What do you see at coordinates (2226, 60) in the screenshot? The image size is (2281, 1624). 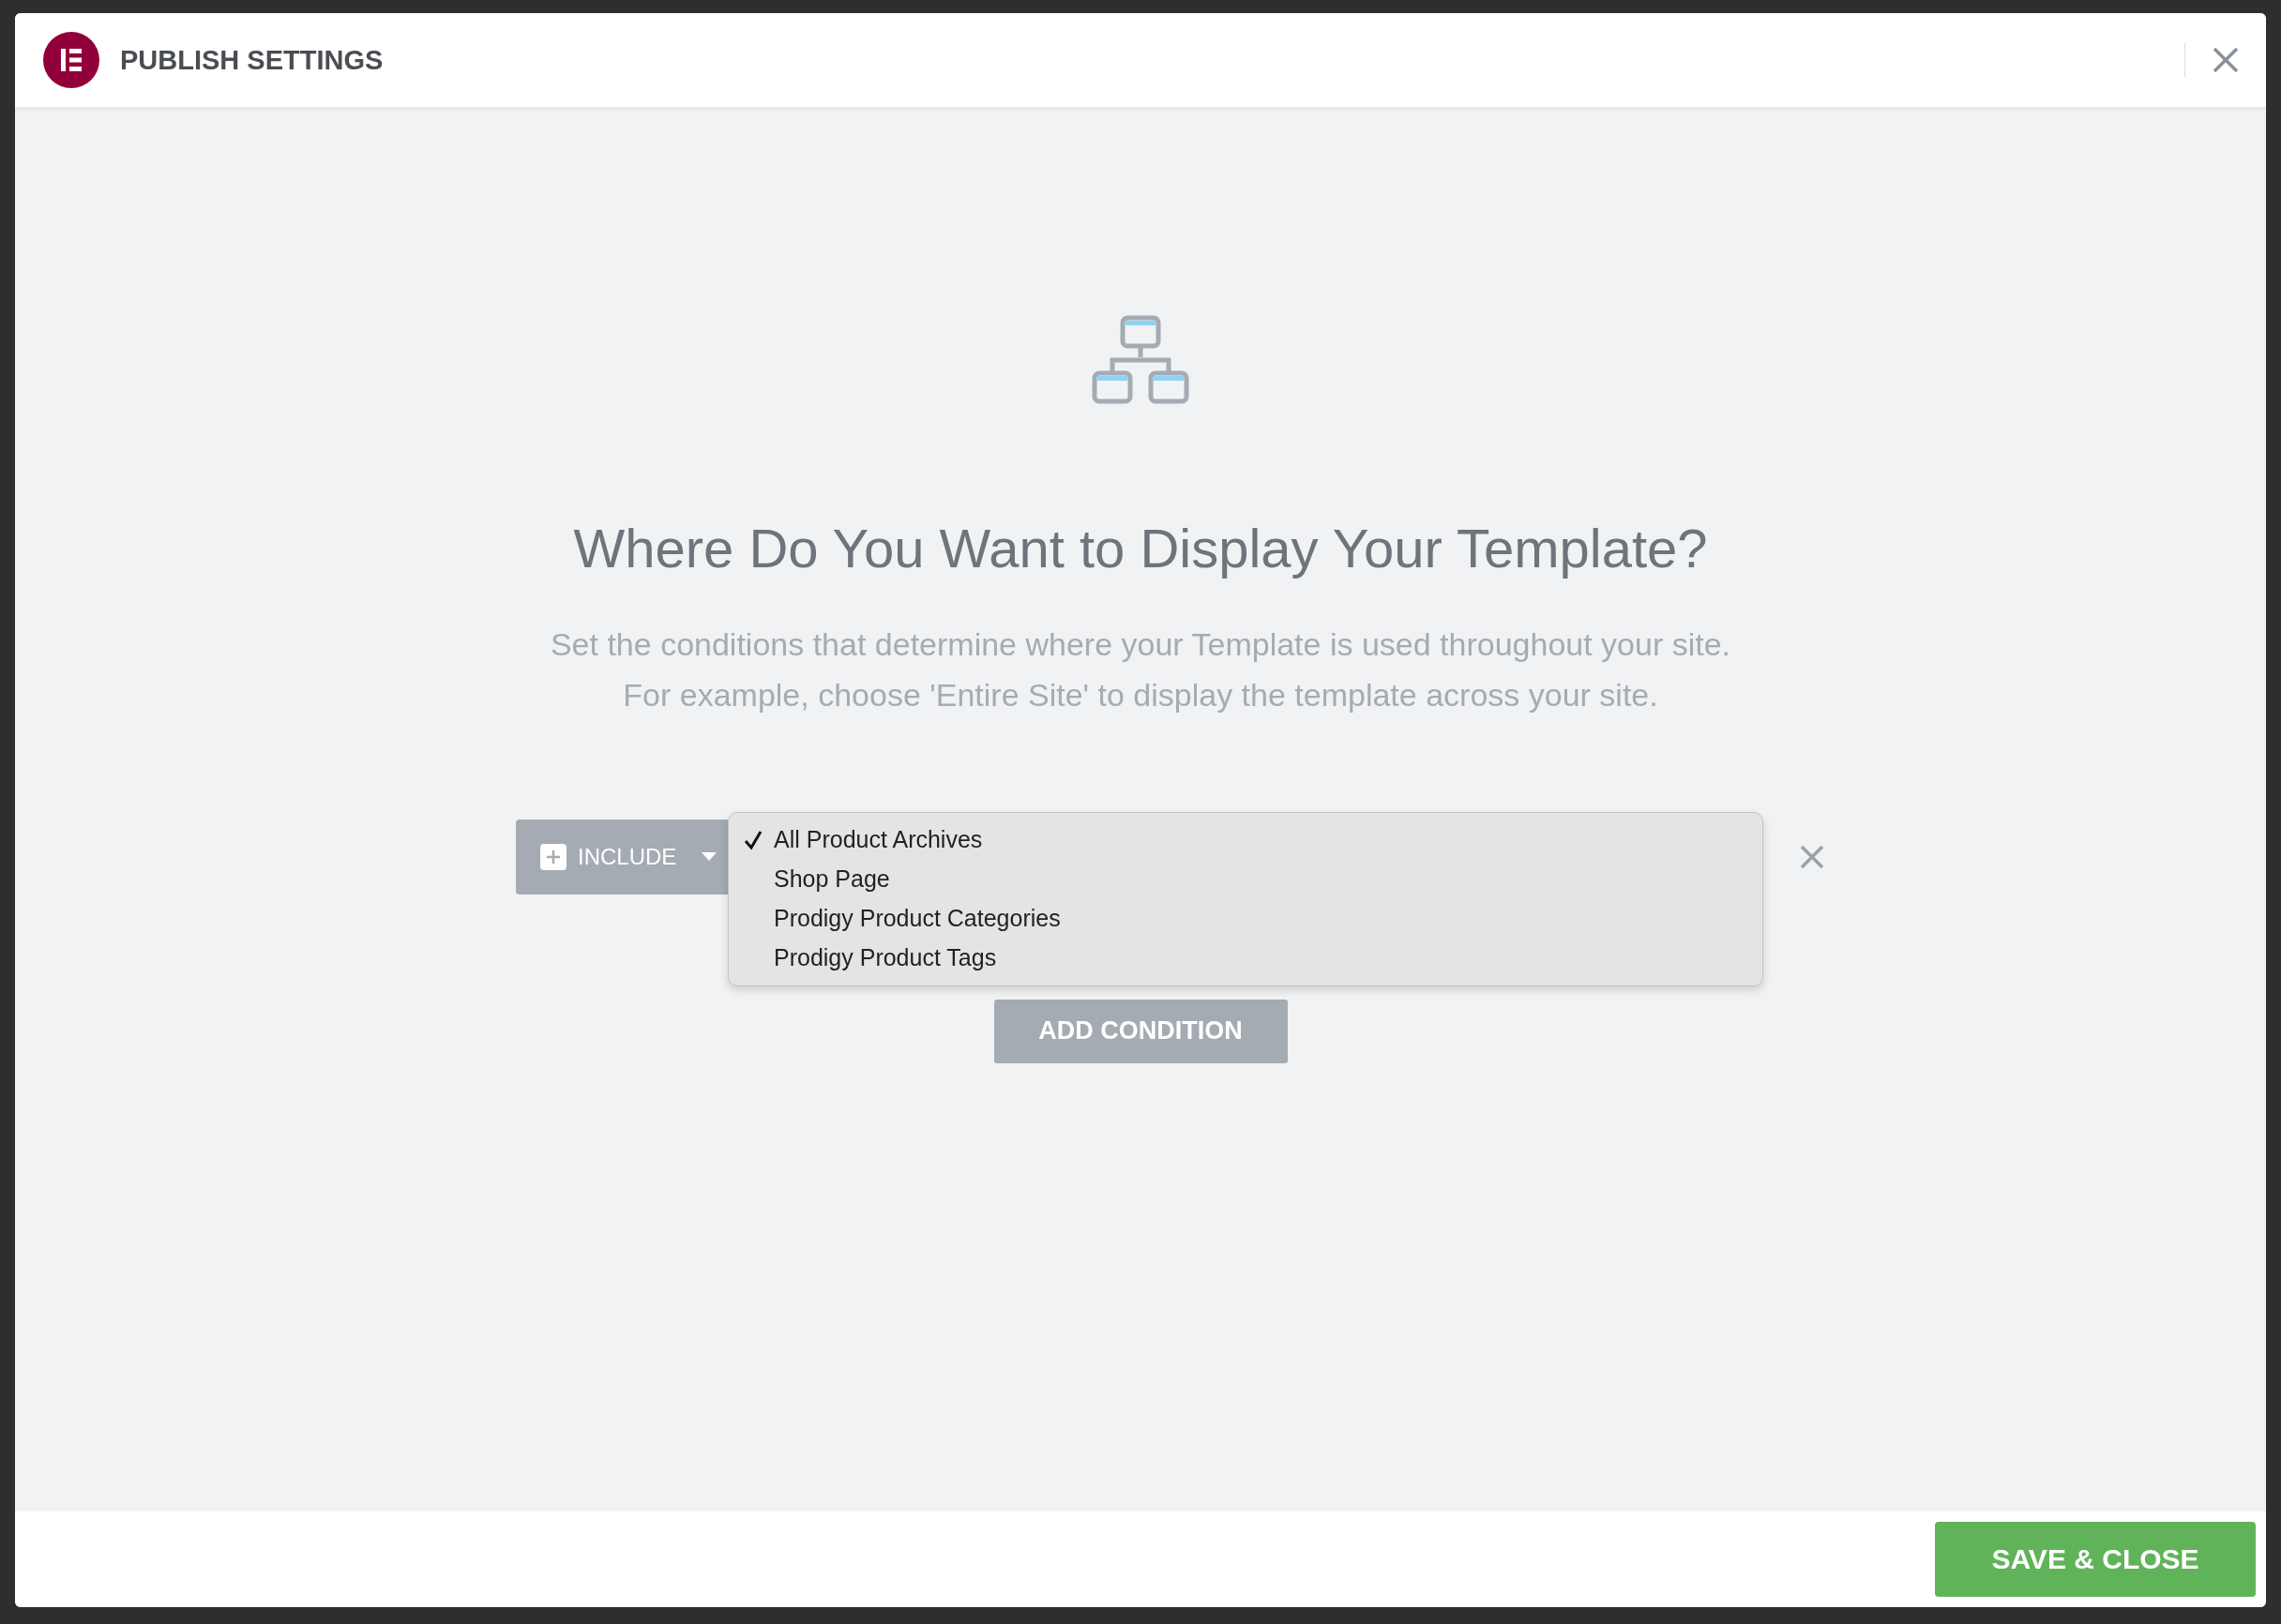 I see `close-button` at bounding box center [2226, 60].